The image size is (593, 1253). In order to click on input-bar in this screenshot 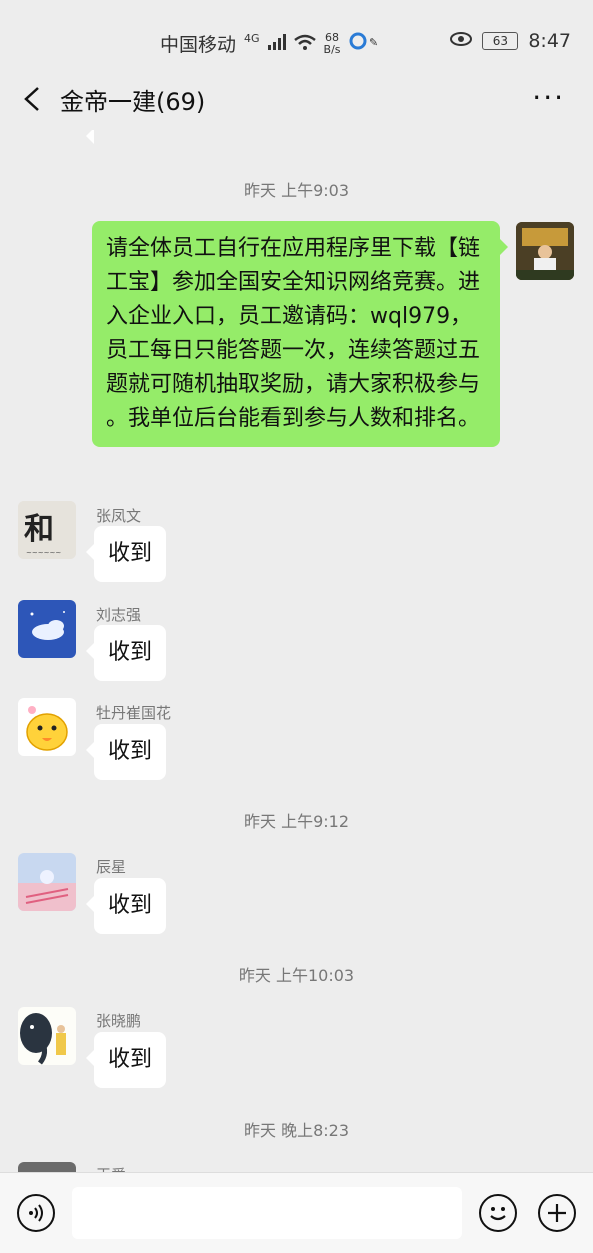, I will do `click(296, 1212)`.